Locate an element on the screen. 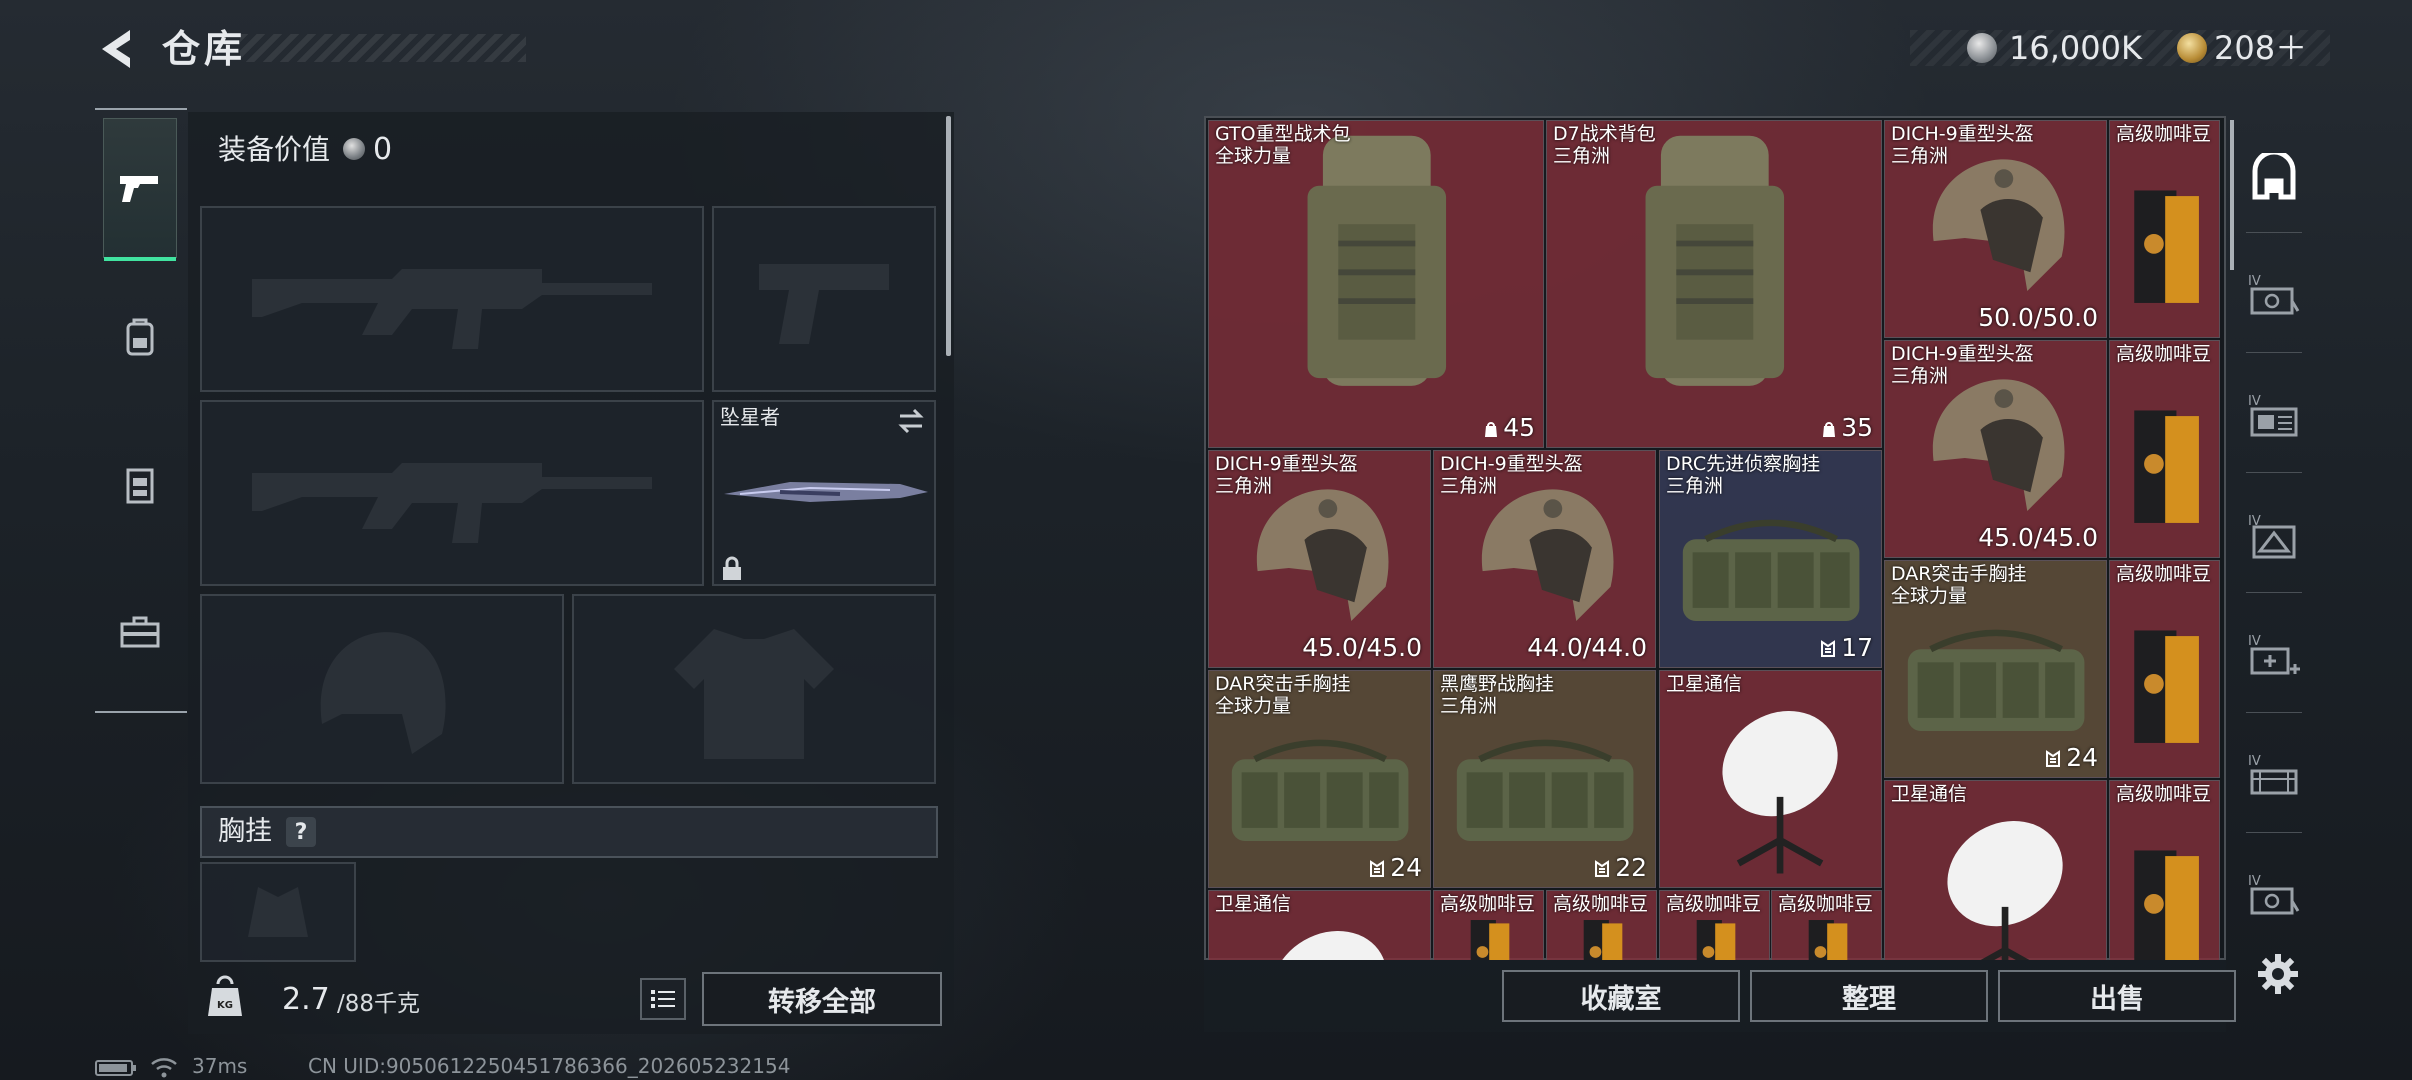 This screenshot has width=2412, height=1080. stash-item: DICH-9重型头盔 三角洲 50.0/50.0 is located at coordinates (1995, 229).